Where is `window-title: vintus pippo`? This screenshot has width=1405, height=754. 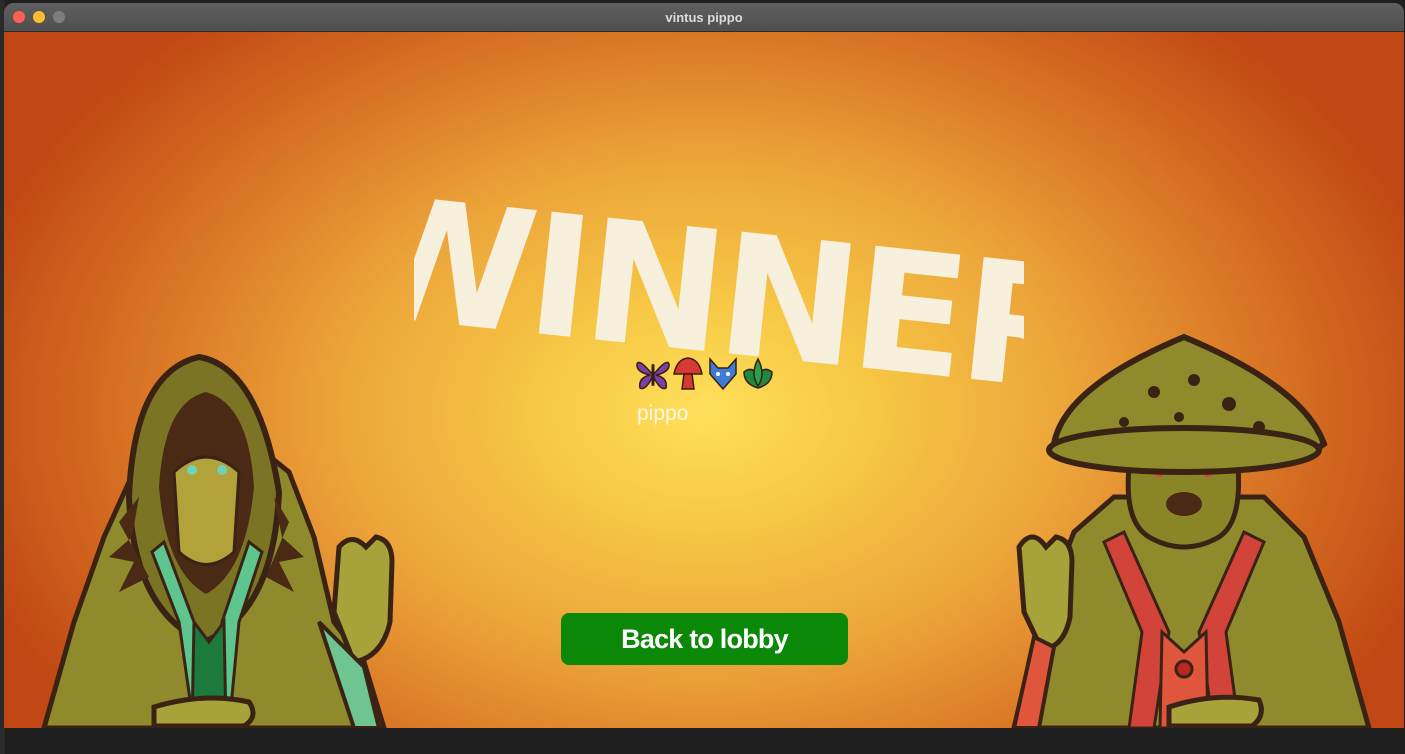 window-title: vintus pippo is located at coordinates (704, 17).